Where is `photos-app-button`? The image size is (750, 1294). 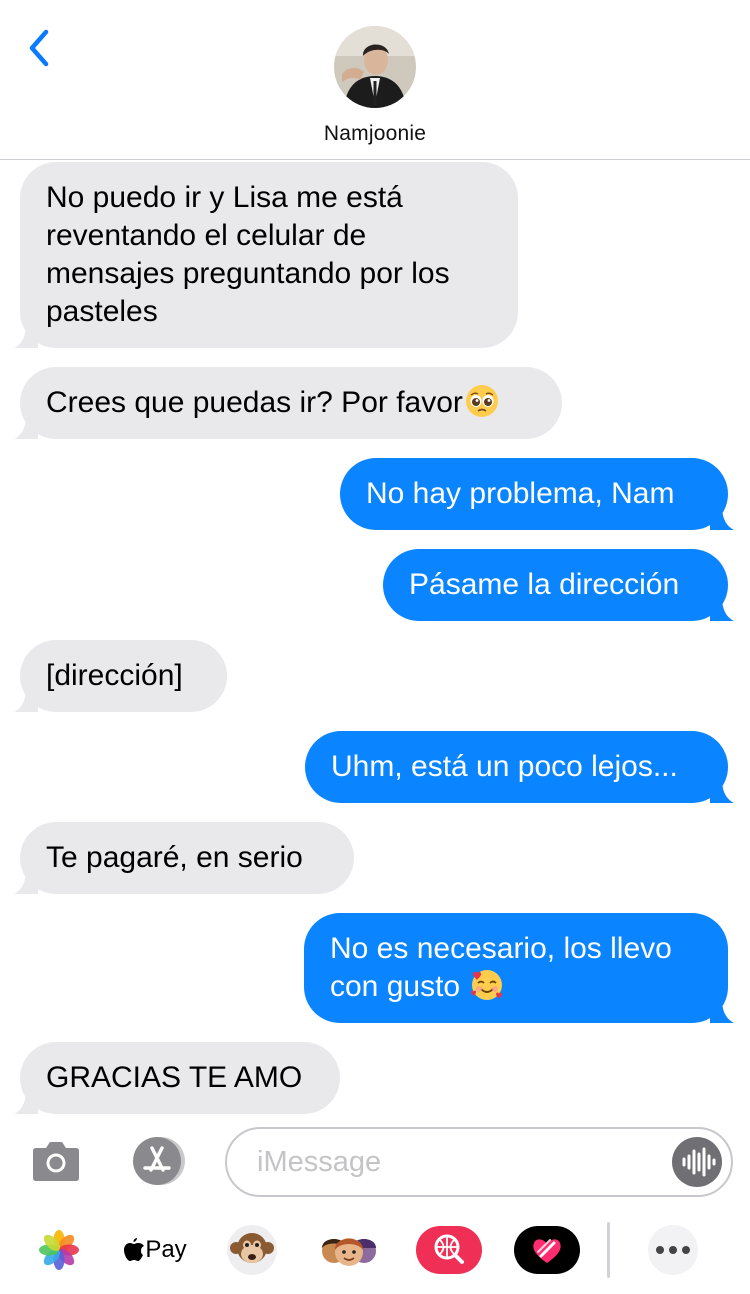 photos-app-button is located at coordinates (59, 1250).